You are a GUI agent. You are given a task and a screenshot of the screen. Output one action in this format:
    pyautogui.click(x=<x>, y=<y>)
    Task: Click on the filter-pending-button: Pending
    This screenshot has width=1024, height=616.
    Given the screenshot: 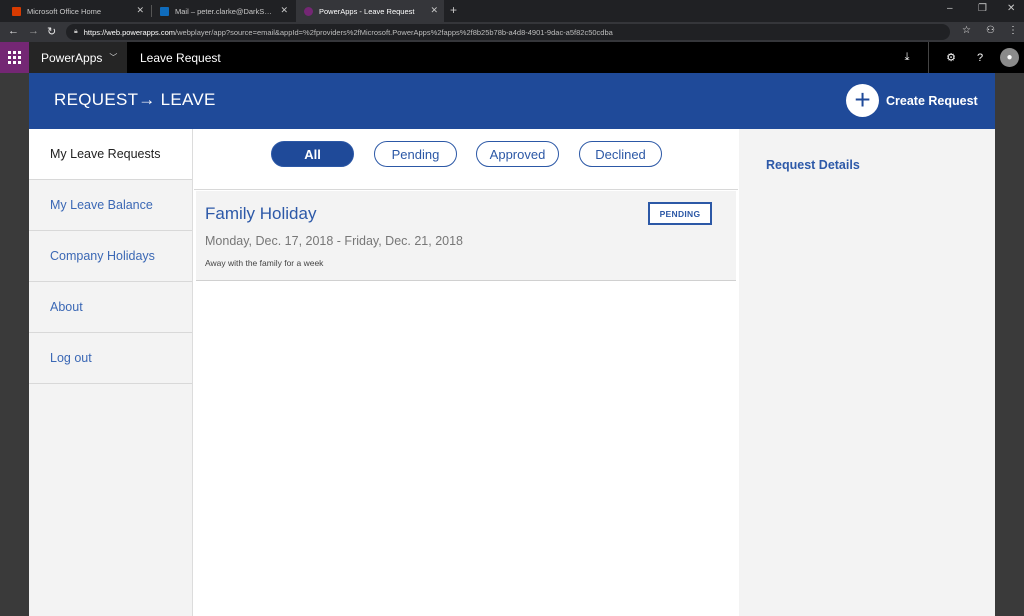 What is the action you would take?
    pyautogui.click(x=415, y=154)
    